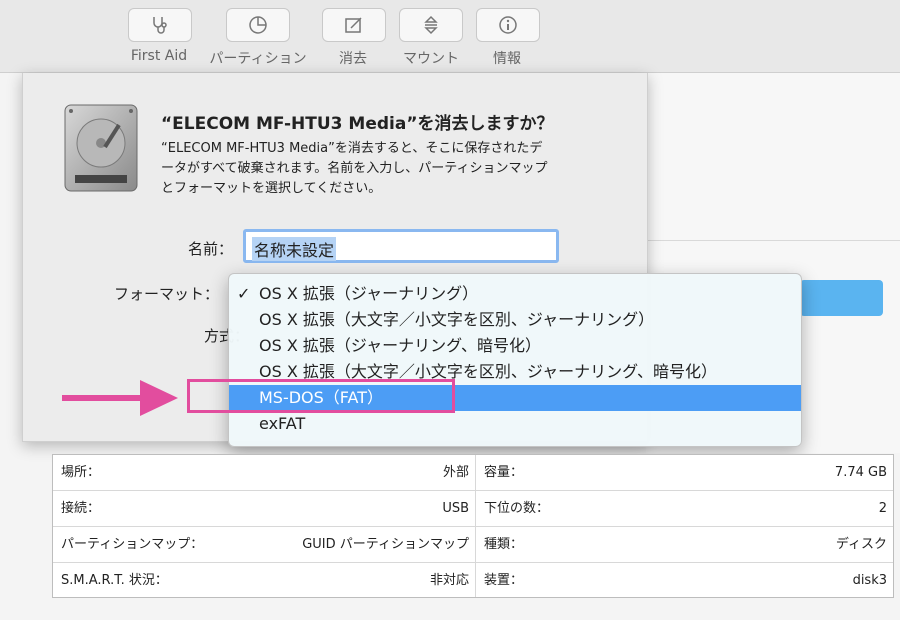 The image size is (900, 620). I want to click on info-row-location: 場所： 外部, so click(264, 472).